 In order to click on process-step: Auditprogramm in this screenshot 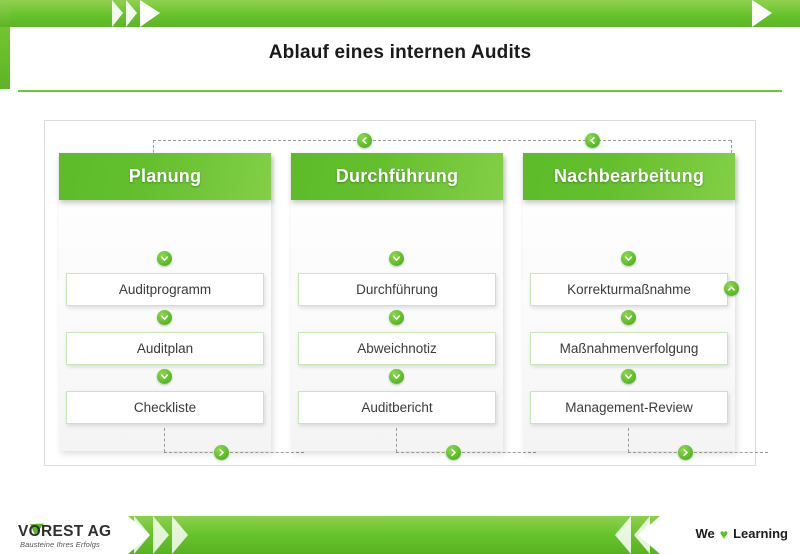, I will do `click(165, 289)`.